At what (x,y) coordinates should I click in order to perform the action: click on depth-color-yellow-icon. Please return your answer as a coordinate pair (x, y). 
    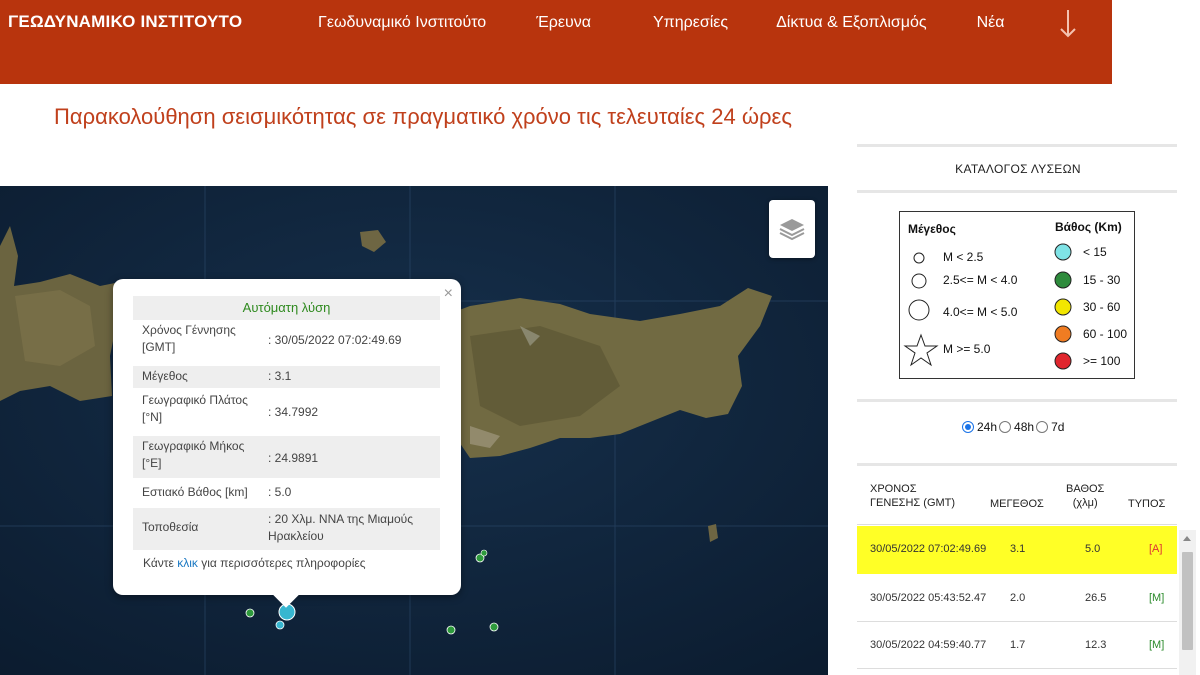
    Looking at the image, I should click on (1063, 307).